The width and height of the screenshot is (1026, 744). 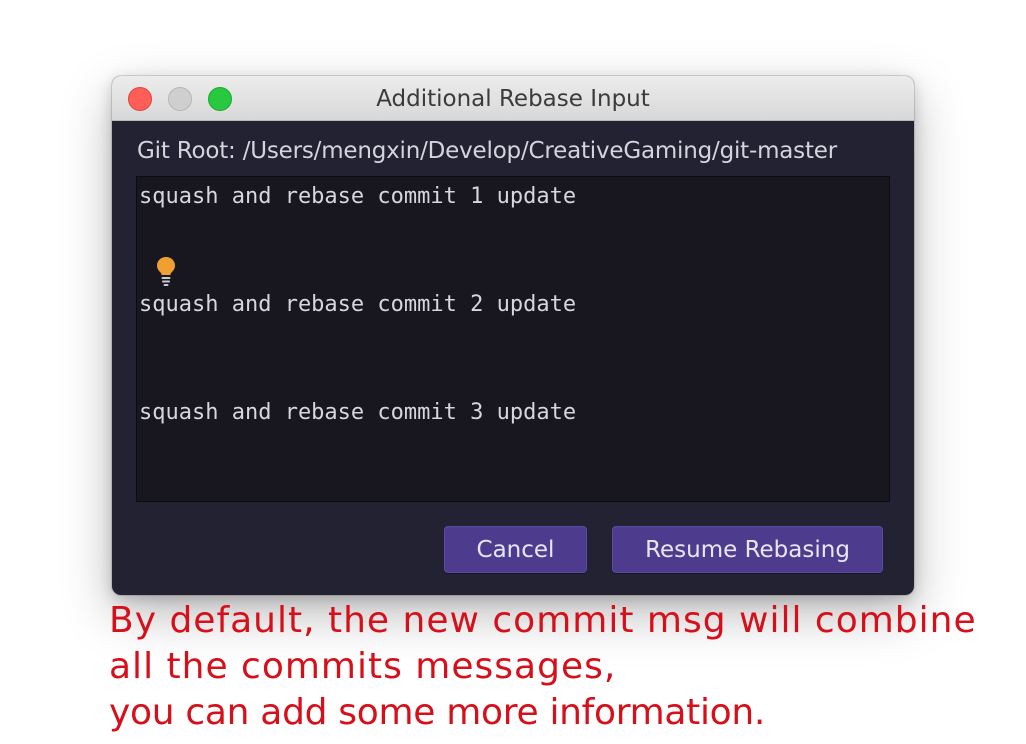 I want to click on cancel-button: Cancel, so click(x=515, y=549).